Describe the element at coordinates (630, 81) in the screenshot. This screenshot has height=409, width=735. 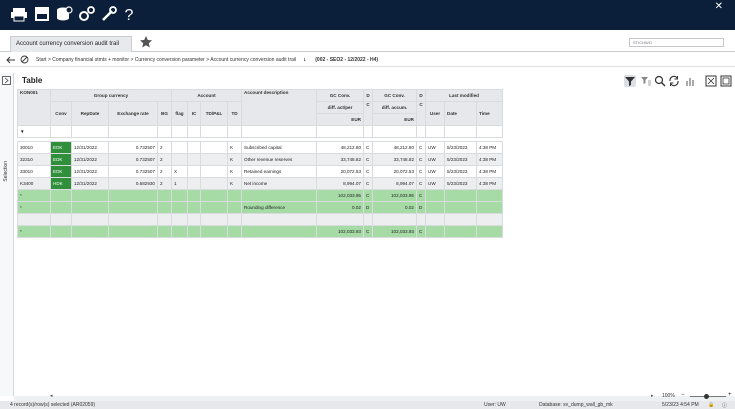
I see `filter-icon` at that location.